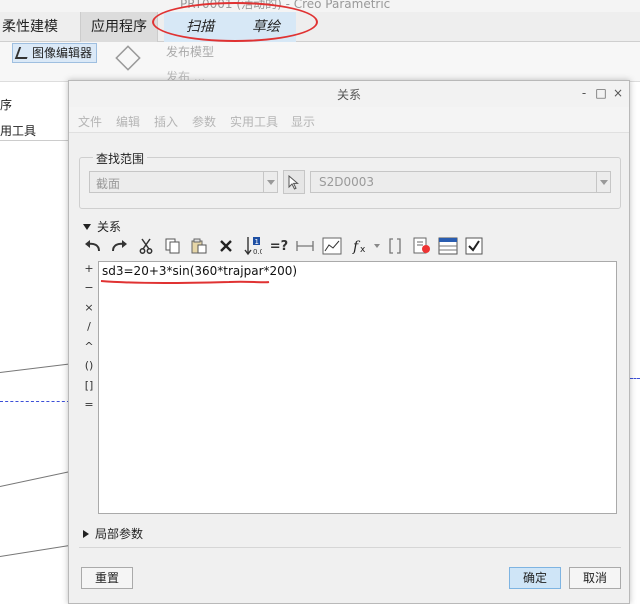 Image resolution: width=640 pixels, height=604 pixels. What do you see at coordinates (235, 22) in the screenshot?
I see `annotation-ellipse` at bounding box center [235, 22].